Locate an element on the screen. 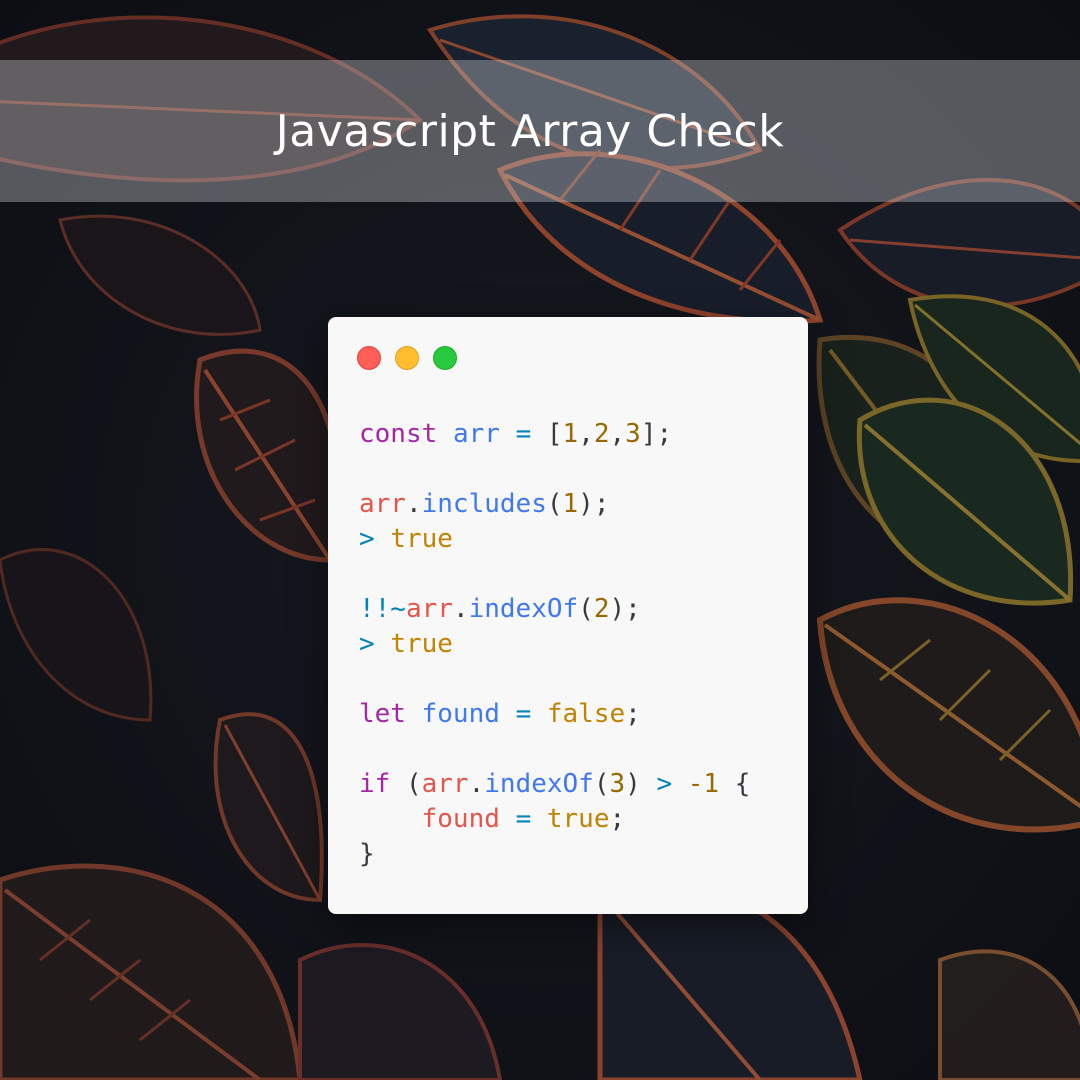 The width and height of the screenshot is (1080, 1080). window-controls is located at coordinates (407, 358).